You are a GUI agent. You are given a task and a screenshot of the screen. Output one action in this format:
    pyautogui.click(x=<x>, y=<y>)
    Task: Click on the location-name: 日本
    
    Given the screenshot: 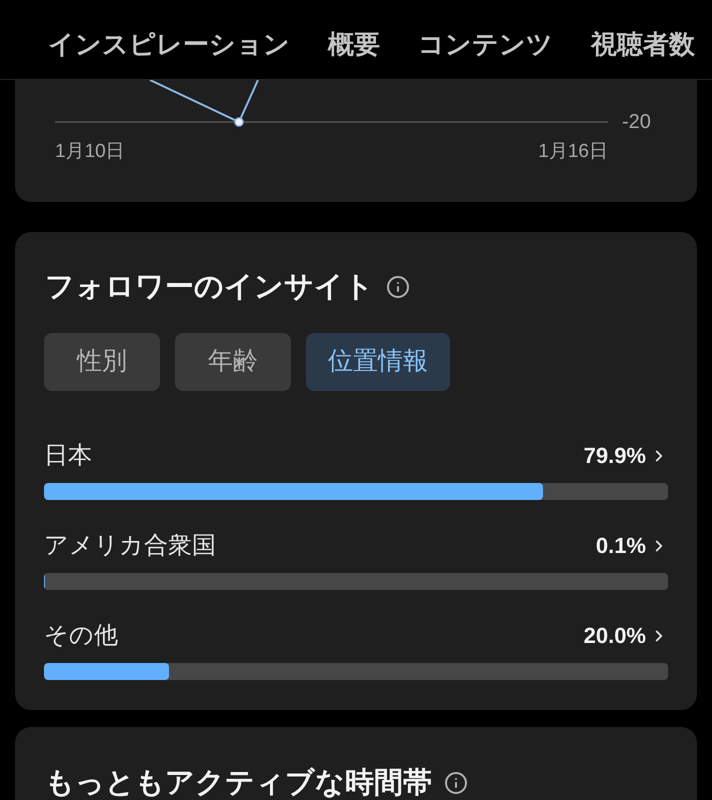 What is the action you would take?
    pyautogui.click(x=68, y=456)
    